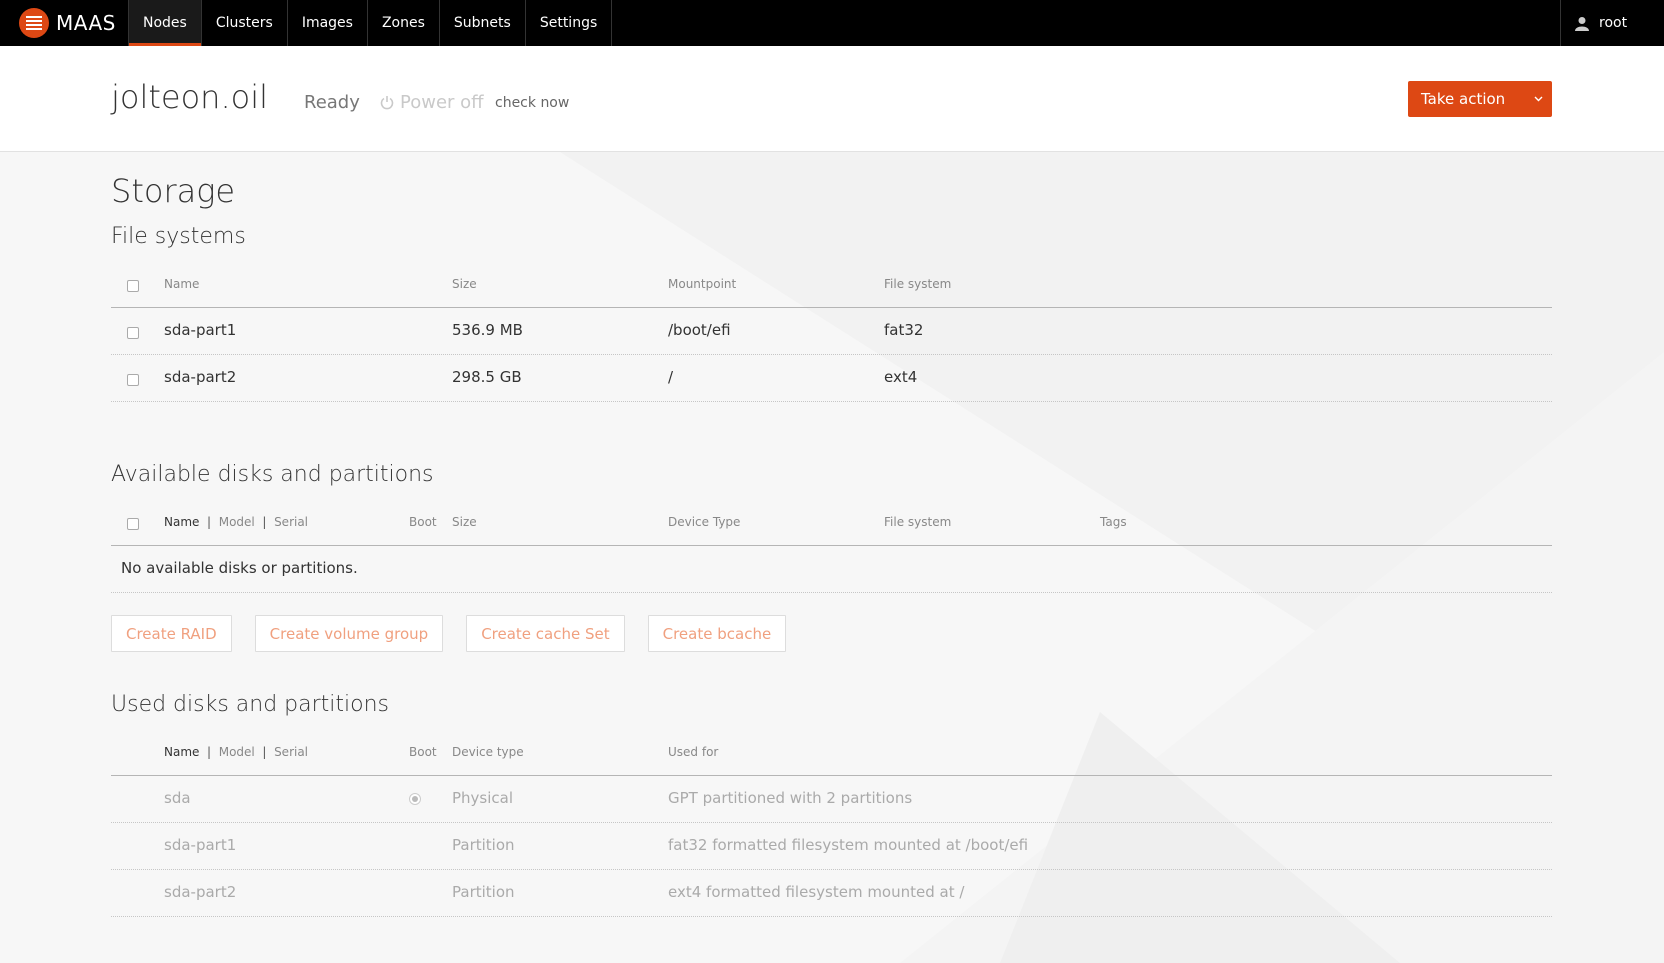 The image size is (1664, 963). What do you see at coordinates (831, 569) in the screenshot?
I see `empty-message-row: No available disks or partitions.` at bounding box center [831, 569].